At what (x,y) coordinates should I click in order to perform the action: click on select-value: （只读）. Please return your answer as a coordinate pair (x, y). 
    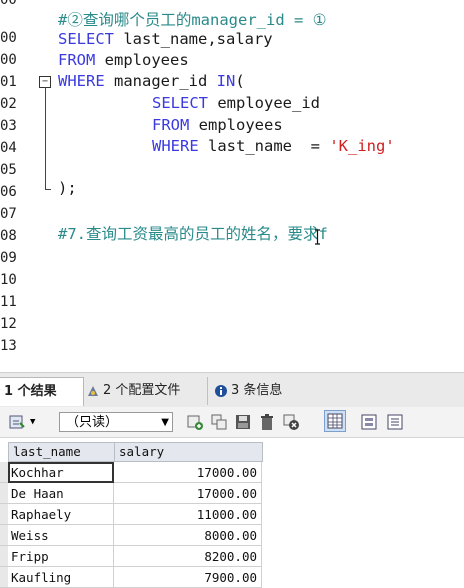
    Looking at the image, I should click on (92, 422).